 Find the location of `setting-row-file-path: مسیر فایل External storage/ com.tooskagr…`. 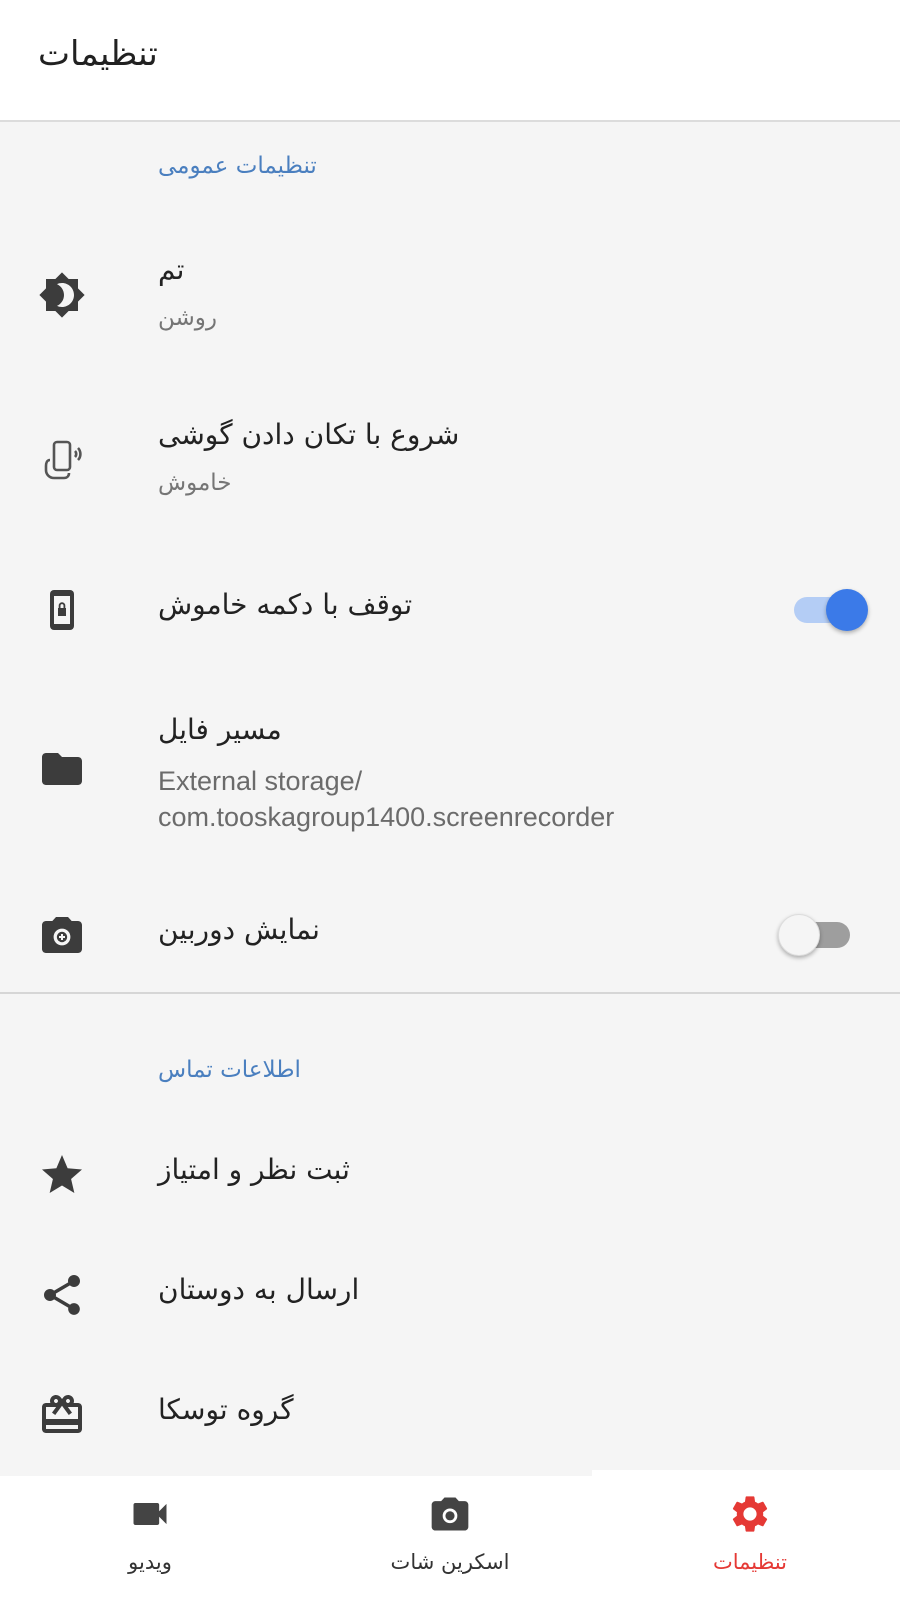

setting-row-file-path: مسیر فایل External storage/ com.tooskagr… is located at coordinates (450, 770).